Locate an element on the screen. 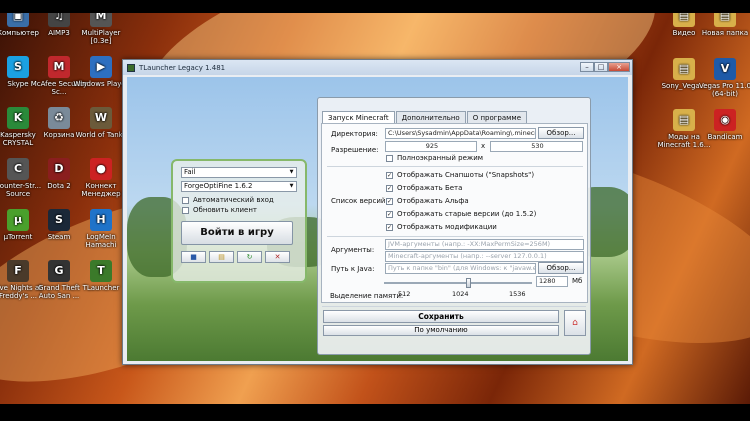  version-combo: ForgeOptiFine 1.6.2 ▼ is located at coordinates (239, 186).